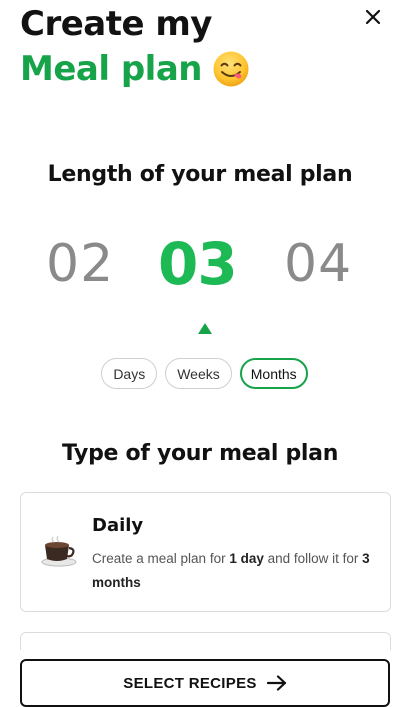 This screenshot has width=400, height=707. I want to click on length-option-previous: 02, so click(80, 264).